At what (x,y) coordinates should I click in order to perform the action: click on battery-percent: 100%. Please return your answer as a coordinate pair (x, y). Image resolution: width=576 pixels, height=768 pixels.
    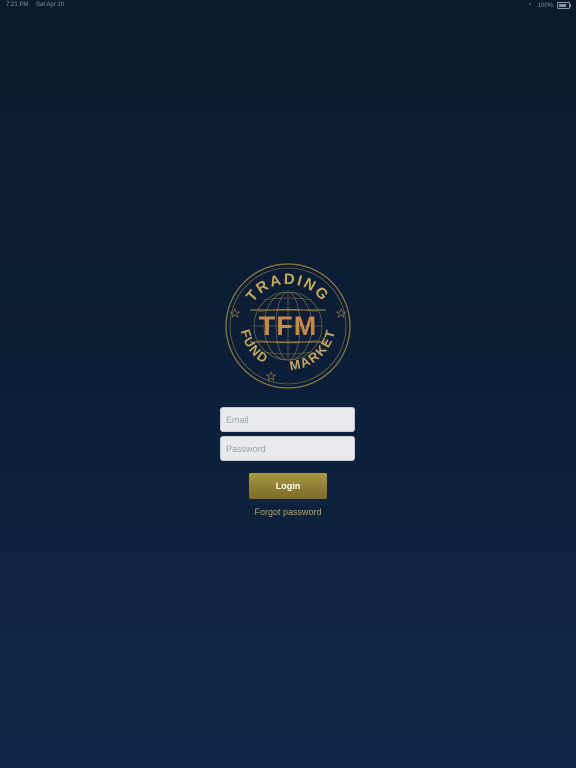
    Looking at the image, I should click on (545, 5).